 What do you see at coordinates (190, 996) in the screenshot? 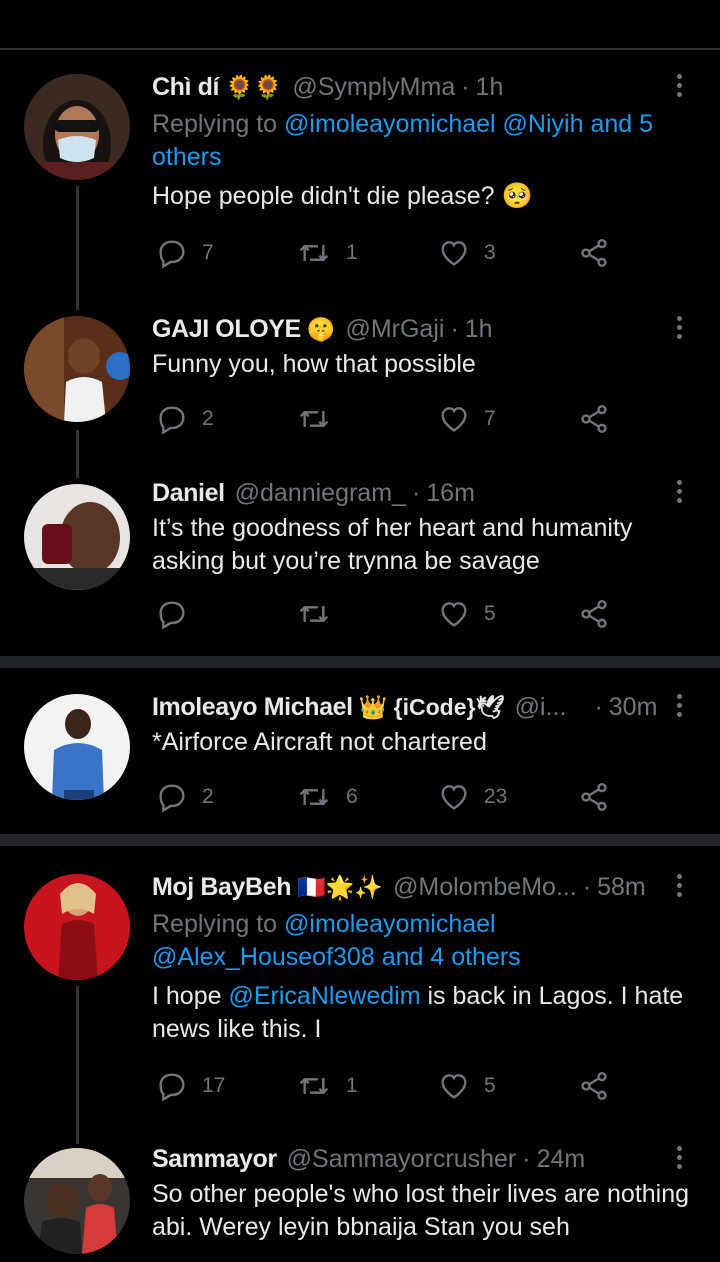
I see `tweet-text-part: I hope` at bounding box center [190, 996].